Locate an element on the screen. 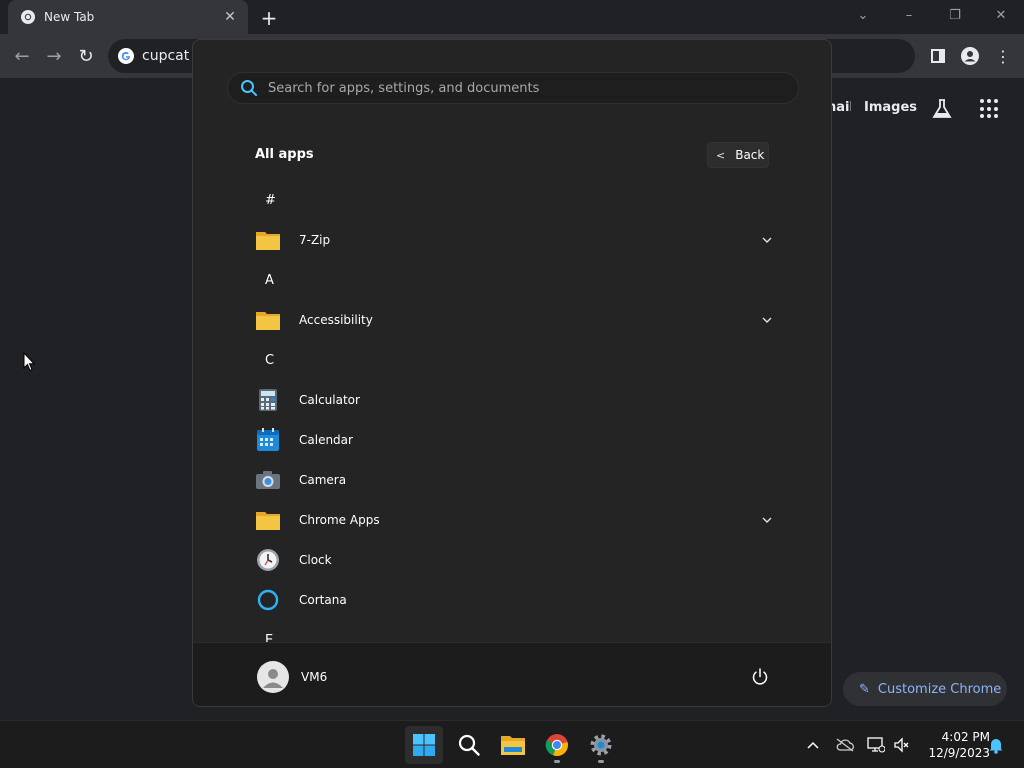  tab-search-icon: ⌄ is located at coordinates (863, 15).